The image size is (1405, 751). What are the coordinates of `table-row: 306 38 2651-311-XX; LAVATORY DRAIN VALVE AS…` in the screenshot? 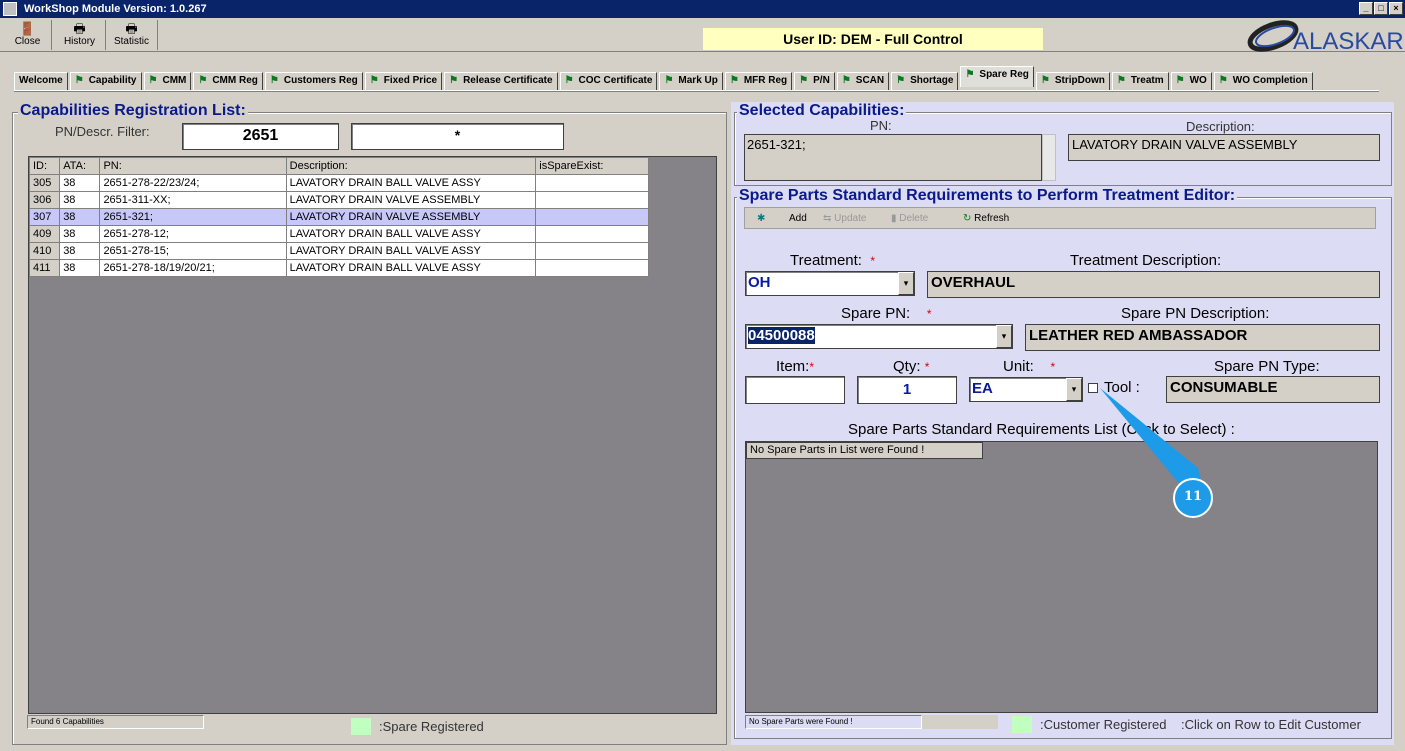 It's located at (338, 200).